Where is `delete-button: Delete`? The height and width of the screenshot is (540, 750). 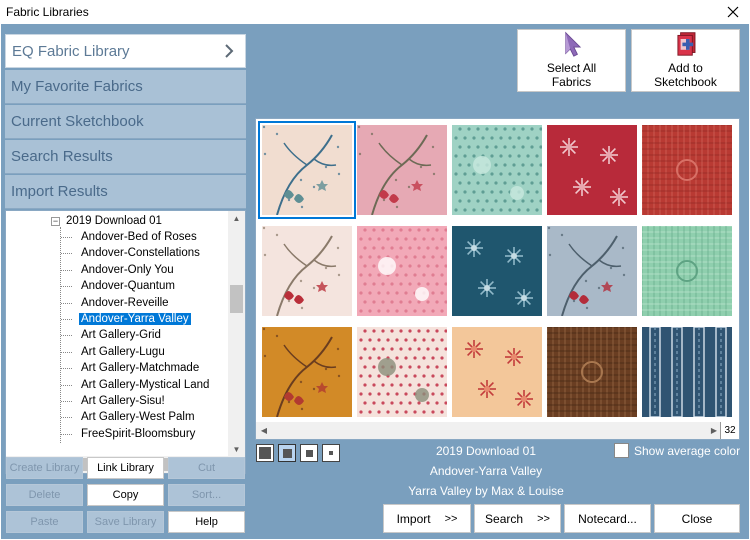 delete-button: Delete is located at coordinates (44, 495).